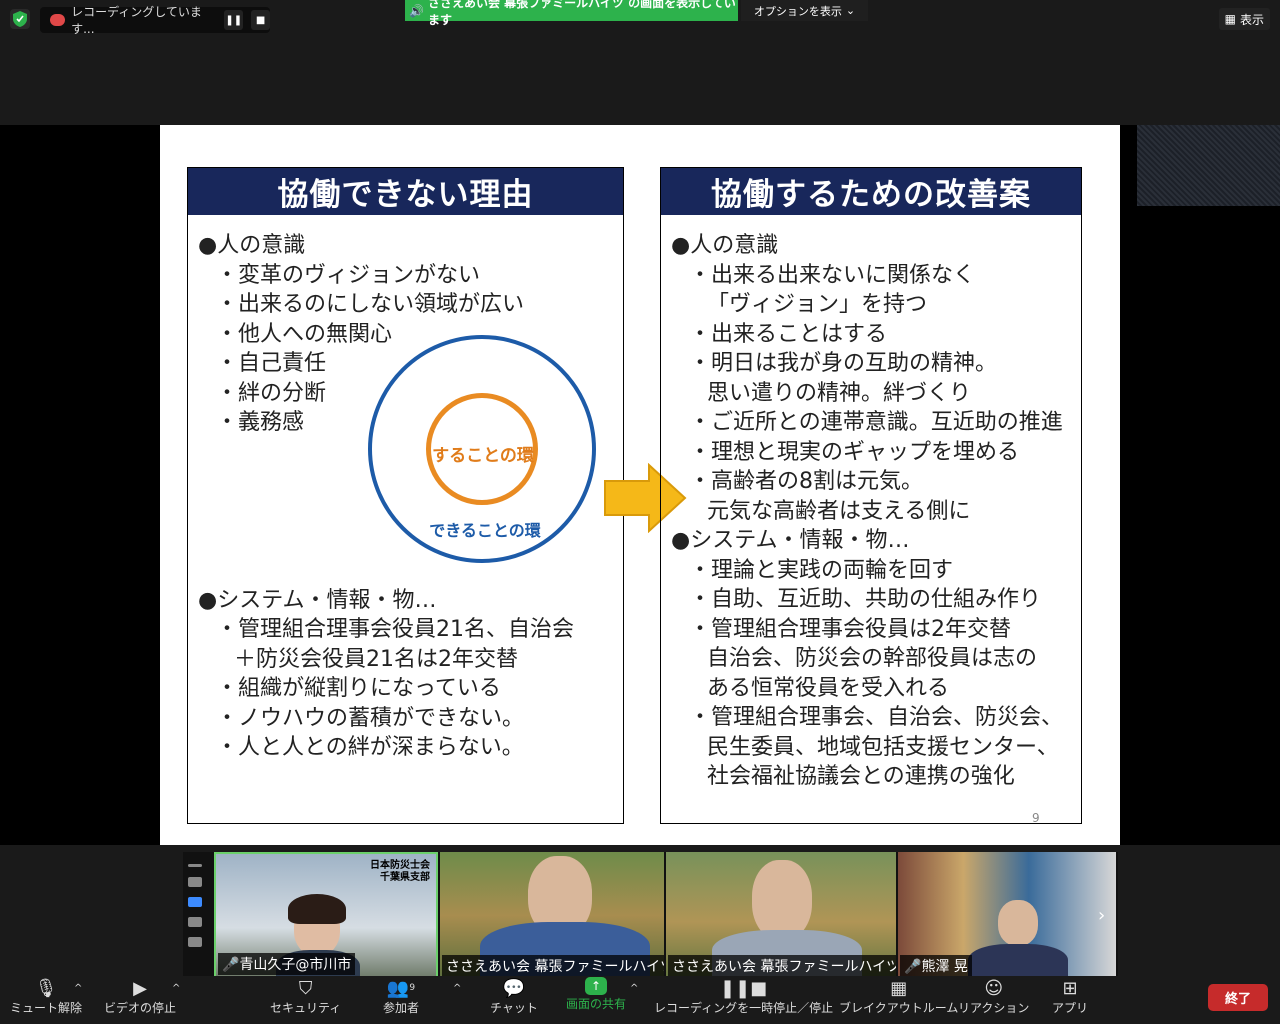 The width and height of the screenshot is (1280, 1024). What do you see at coordinates (304, 334) in the screenshot?
I see `slide-text-line: ・他人への無関心` at bounding box center [304, 334].